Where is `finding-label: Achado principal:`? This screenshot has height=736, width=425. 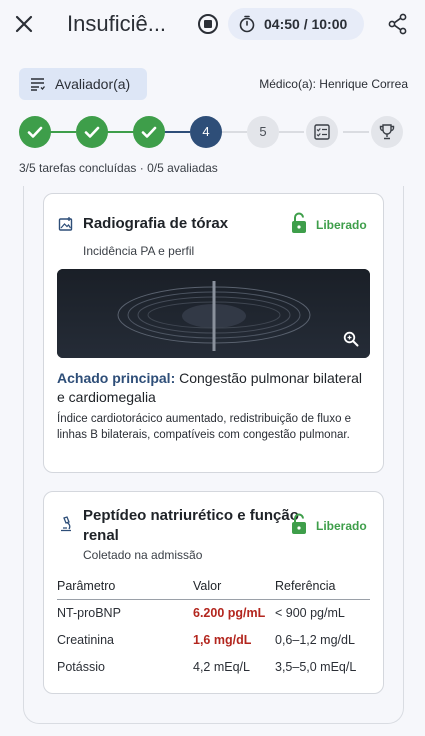 finding-label: Achado principal: is located at coordinates (116, 378).